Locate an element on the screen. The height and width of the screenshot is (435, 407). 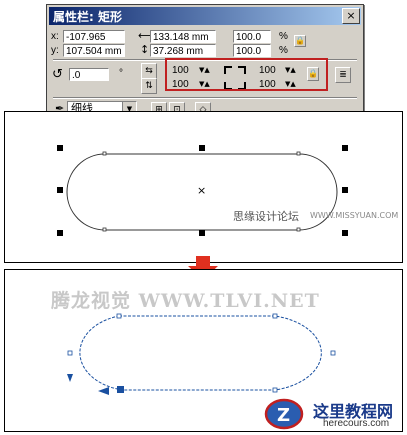
rotation-field: .0 is located at coordinates (89, 74).